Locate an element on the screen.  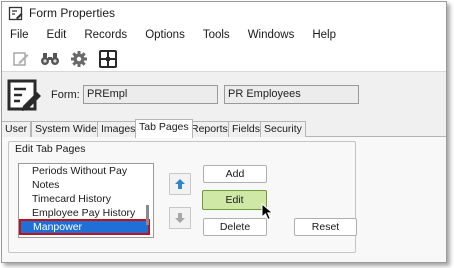
layout-toolbar-button is located at coordinates (108, 59).